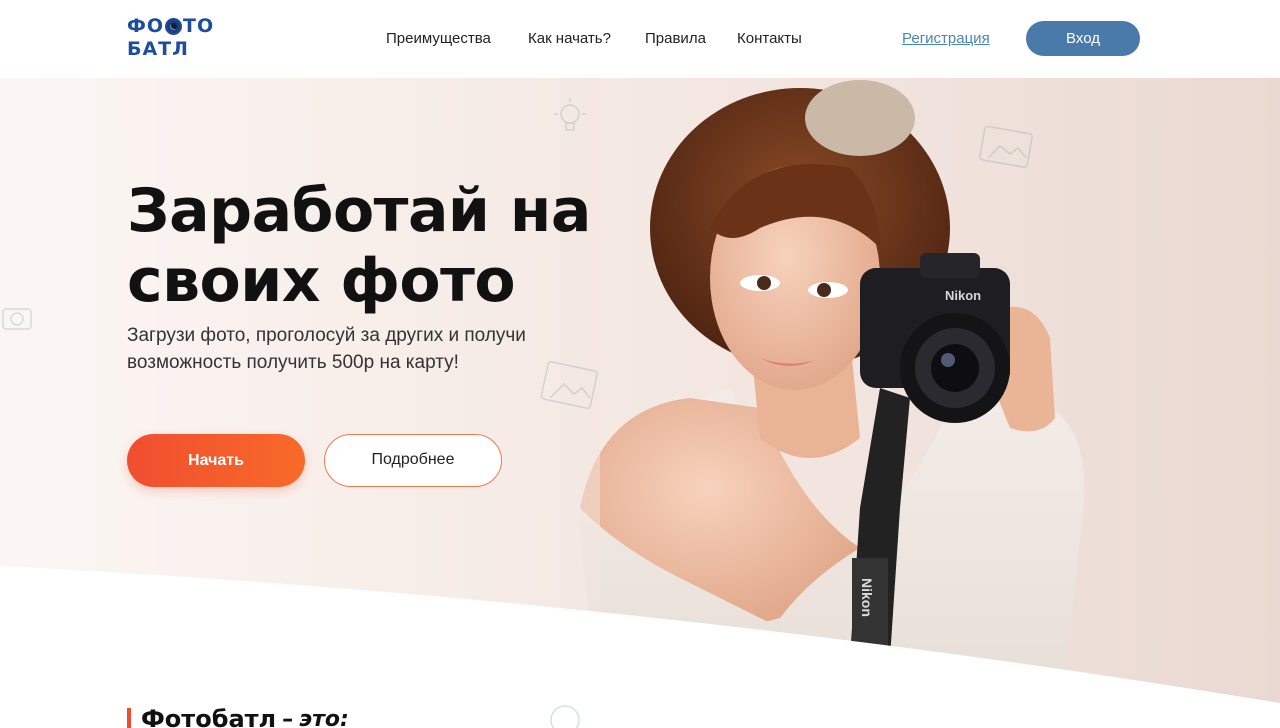  What do you see at coordinates (769, 39) in the screenshot?
I see `nav-item-contacts: Контакты` at bounding box center [769, 39].